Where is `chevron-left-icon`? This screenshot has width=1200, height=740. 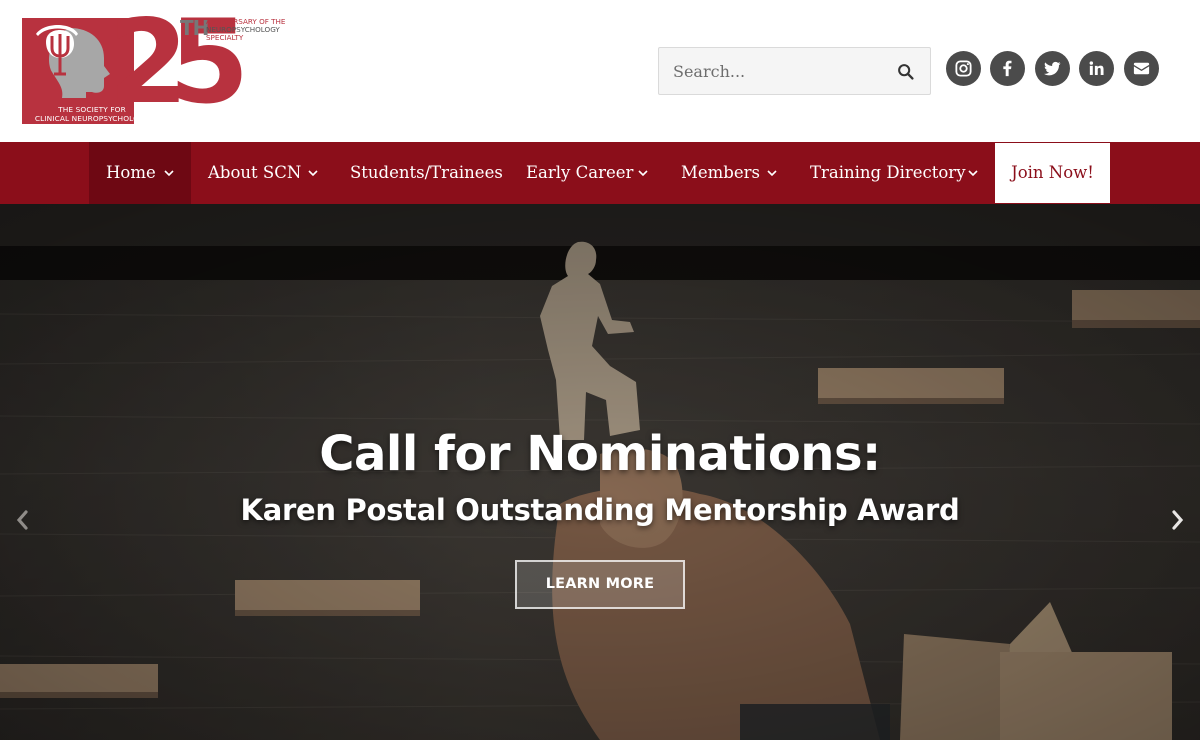
chevron-left-icon is located at coordinates (22, 520).